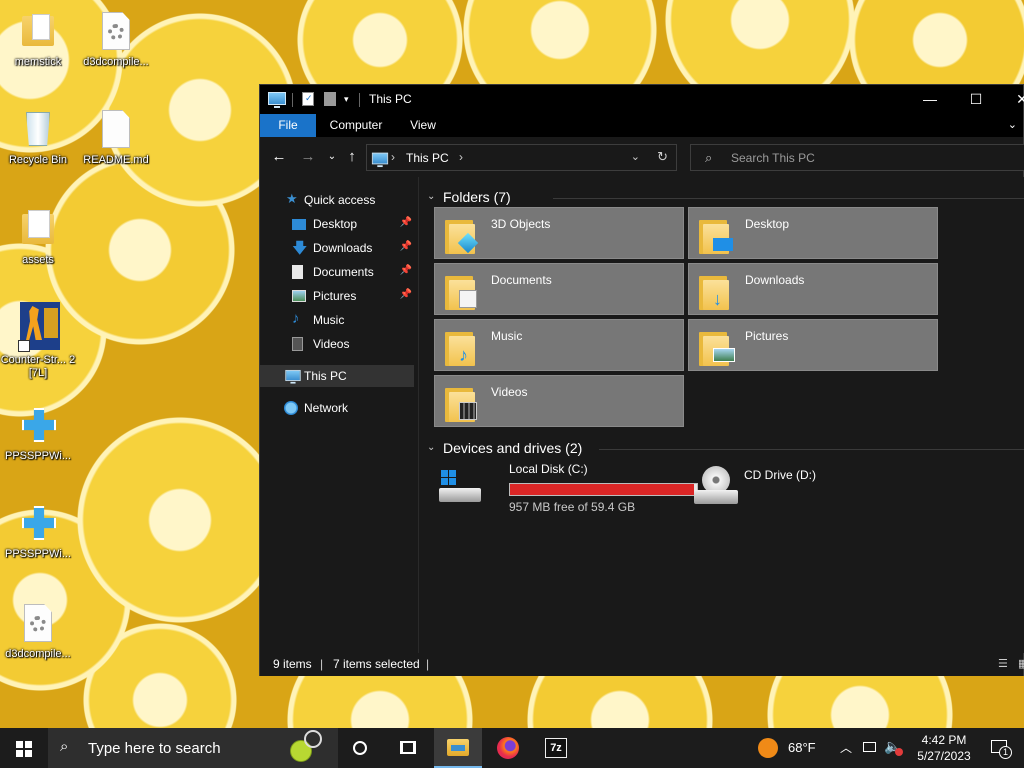 This screenshot has height=768, width=1024. I want to click on nav-music: ♪ Music, so click(337, 320).